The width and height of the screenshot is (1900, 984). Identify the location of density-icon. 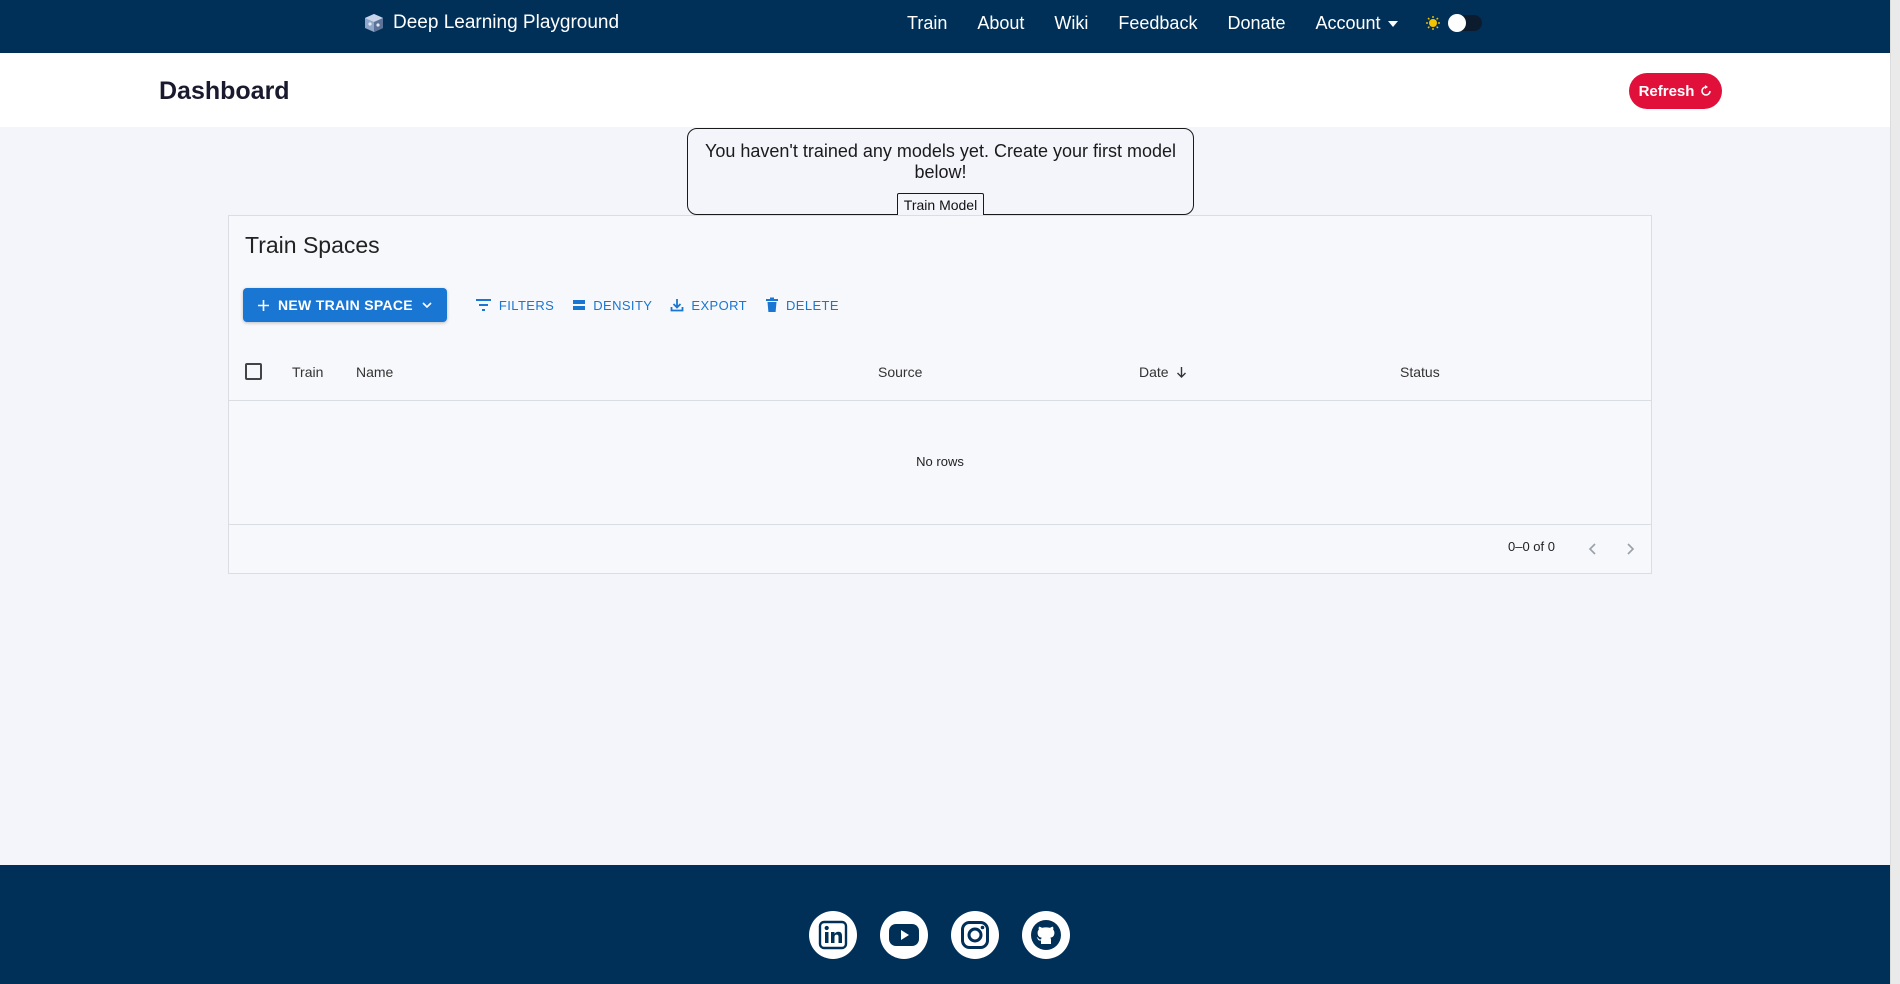
(579, 305).